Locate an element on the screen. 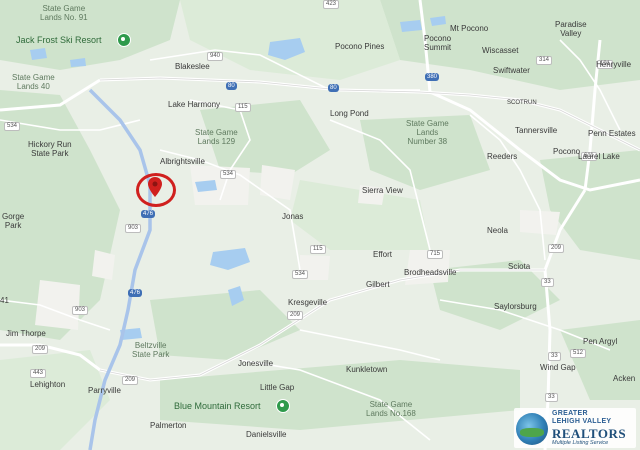 The image size is (640, 450). label-neola: Neola is located at coordinates (497, 230).